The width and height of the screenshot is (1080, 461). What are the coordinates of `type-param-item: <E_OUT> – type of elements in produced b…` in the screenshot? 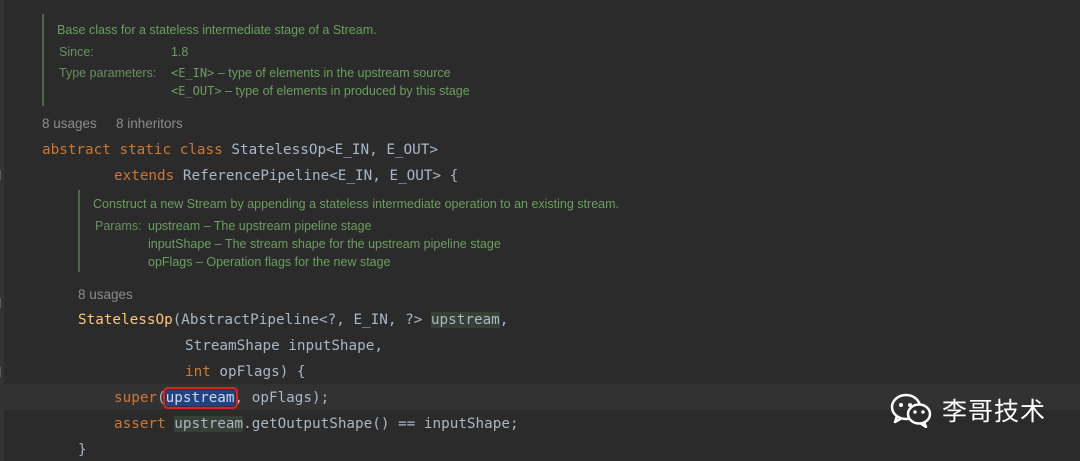 It's located at (320, 91).